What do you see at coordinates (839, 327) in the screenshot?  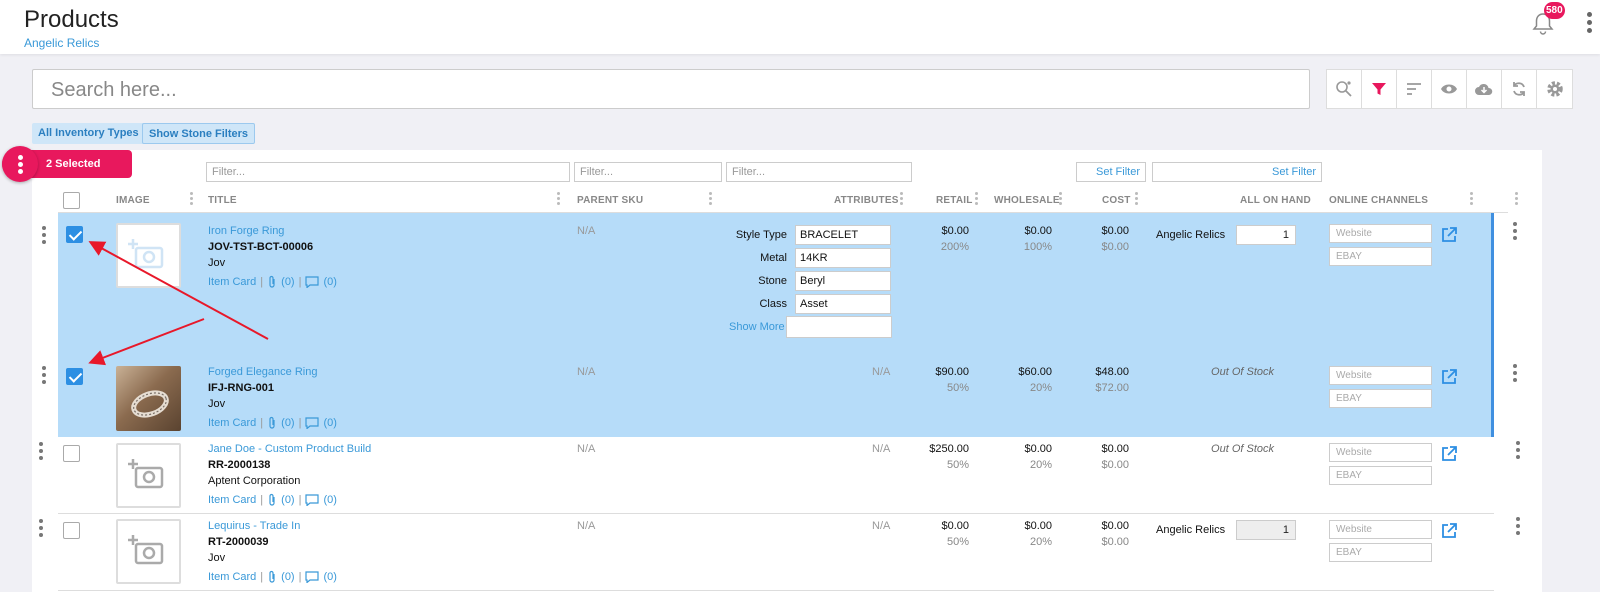 I see `attribute-value-blank` at bounding box center [839, 327].